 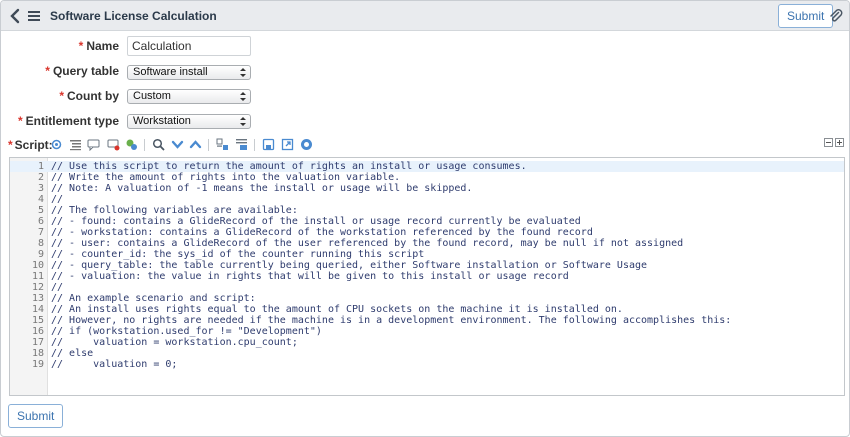 What do you see at coordinates (40, 210) in the screenshot?
I see `line-number: 5` at bounding box center [40, 210].